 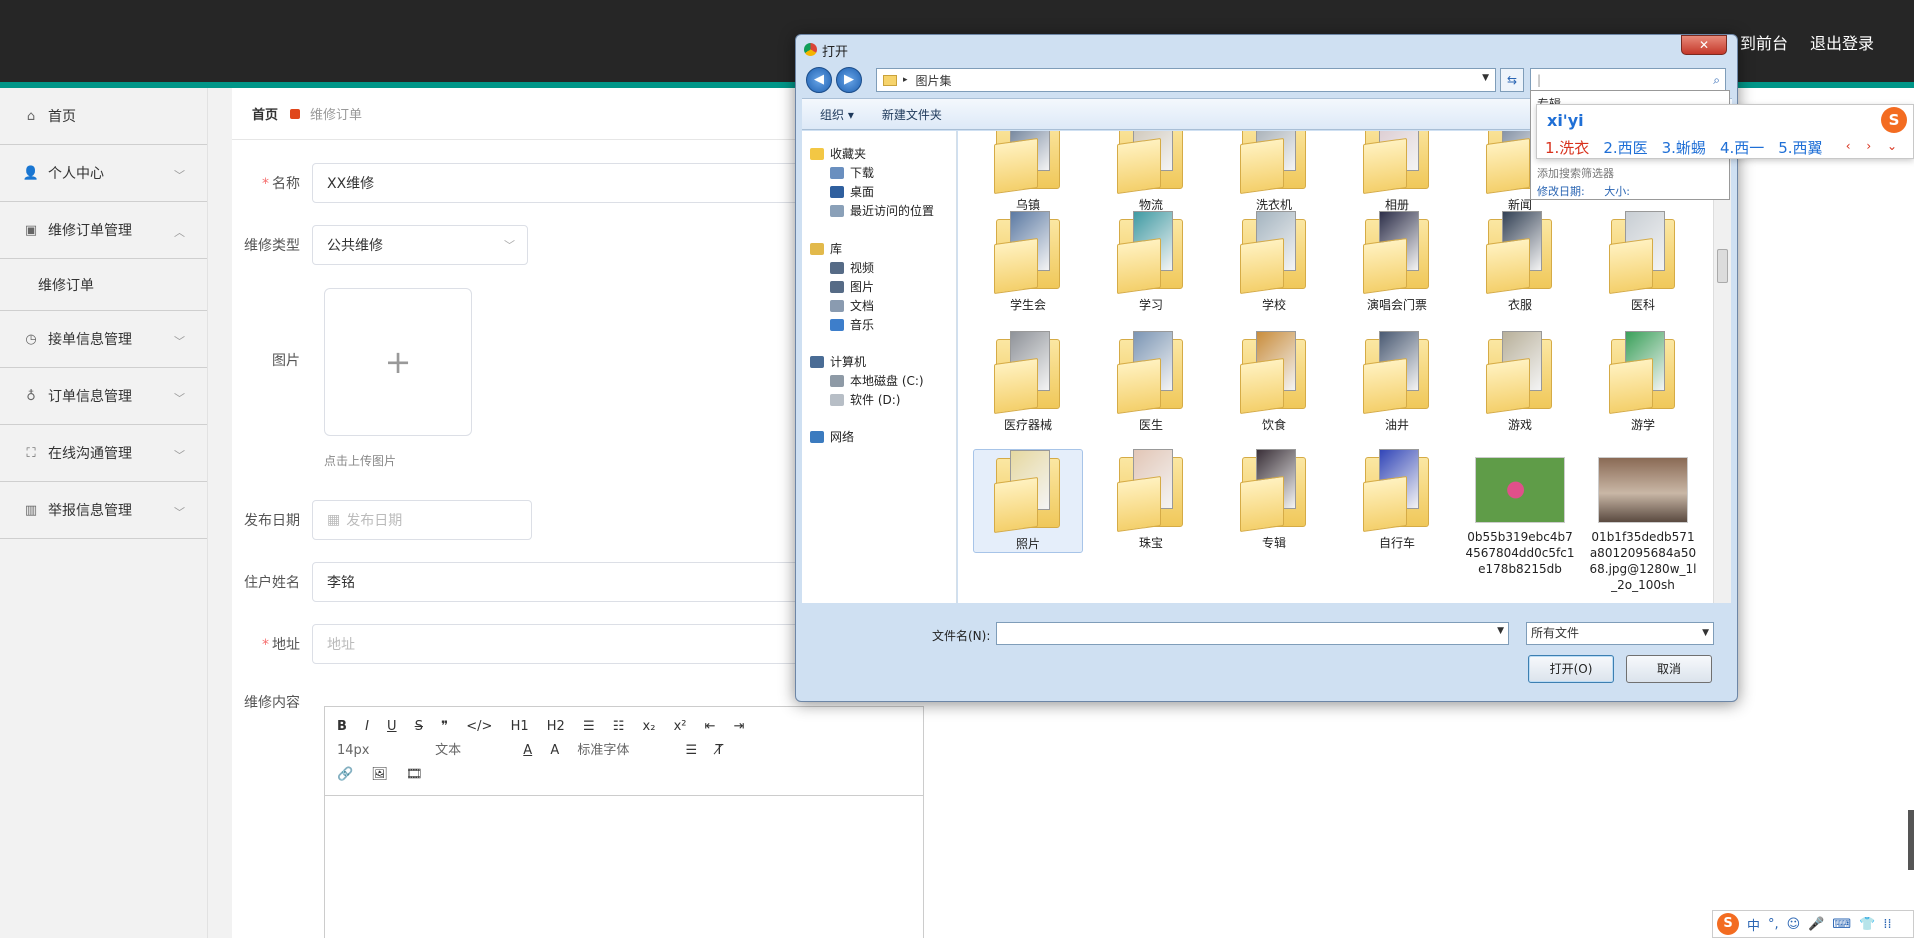 What do you see at coordinates (852, 191) in the screenshot?
I see `nav-item: 桌面` at bounding box center [852, 191].